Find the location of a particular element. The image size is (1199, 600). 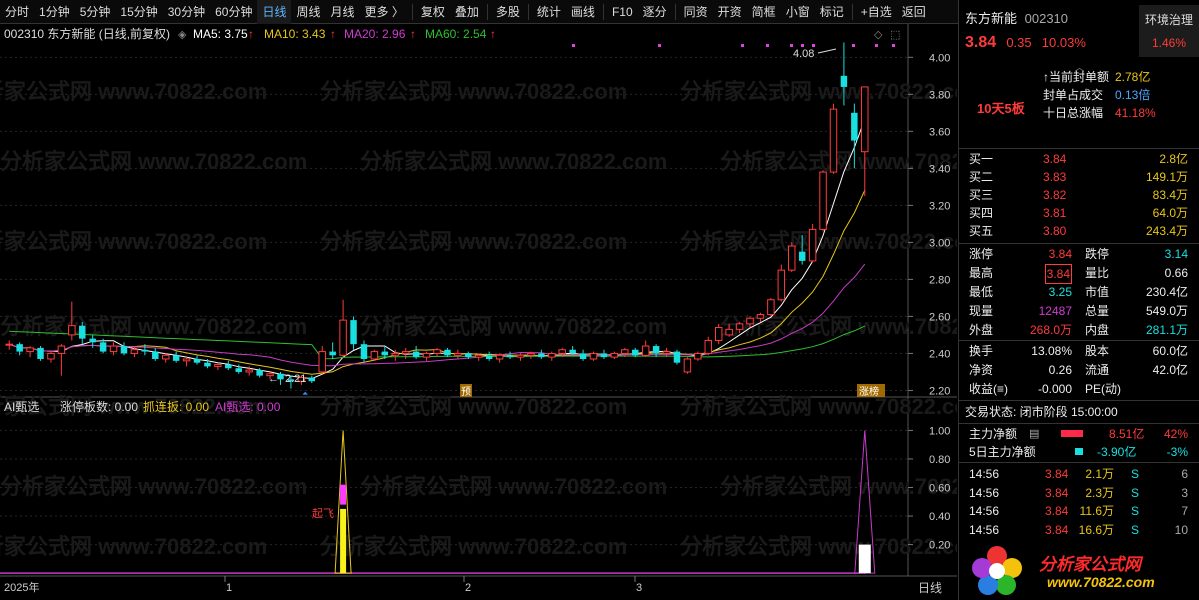

toolbar-btn-16: 逐分 is located at coordinates (655, 12).